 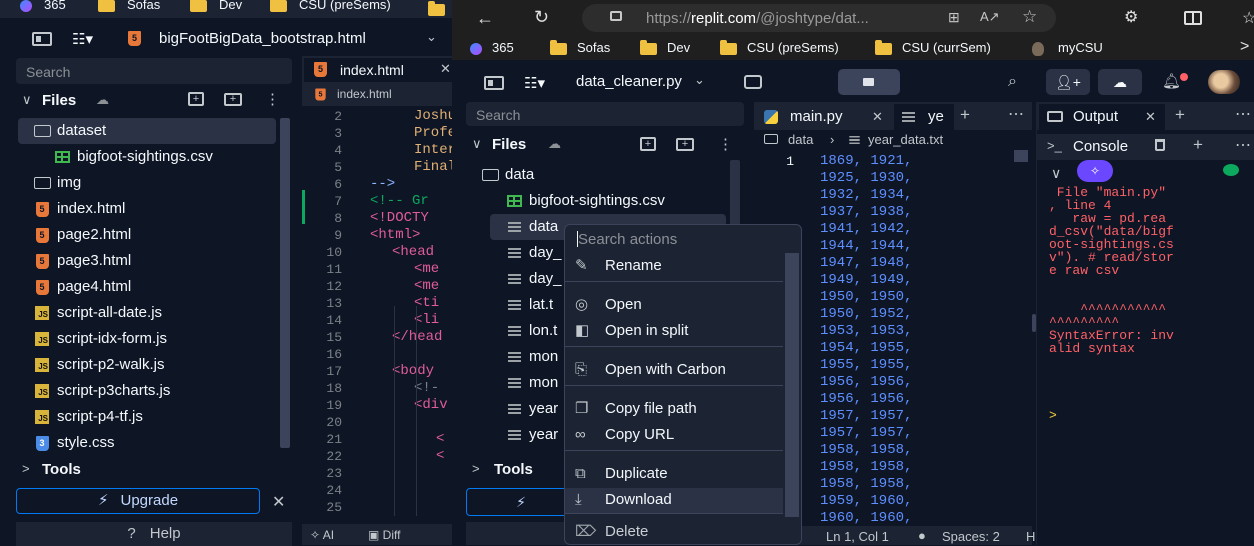 What do you see at coordinates (72, 443) in the screenshot?
I see `tree-item: 3 style.css` at bounding box center [72, 443].